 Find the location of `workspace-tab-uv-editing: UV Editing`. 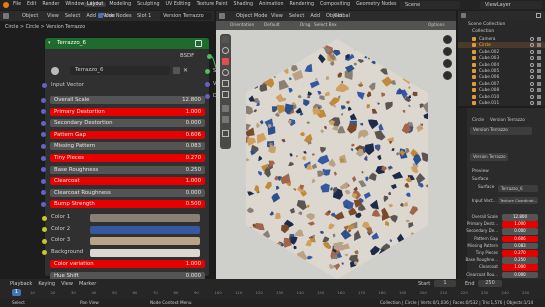

workspace-tab-uv-editing: UV Editing is located at coordinates (178, 4).